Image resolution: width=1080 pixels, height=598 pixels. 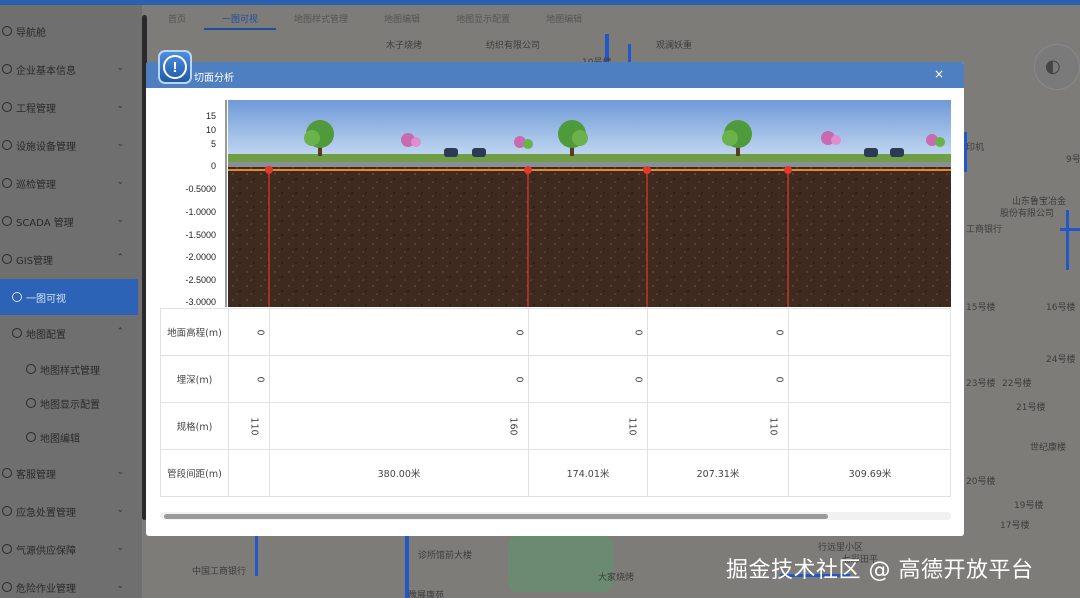 I want to click on y-tick-label: -1.5000, so click(x=200, y=235).